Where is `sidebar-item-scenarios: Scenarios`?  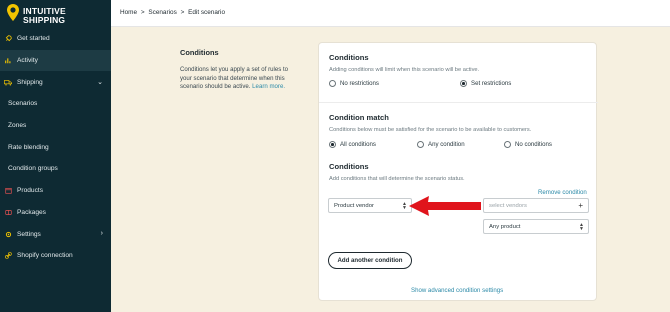
sidebar-item-scenarios: Scenarios is located at coordinates (55, 104).